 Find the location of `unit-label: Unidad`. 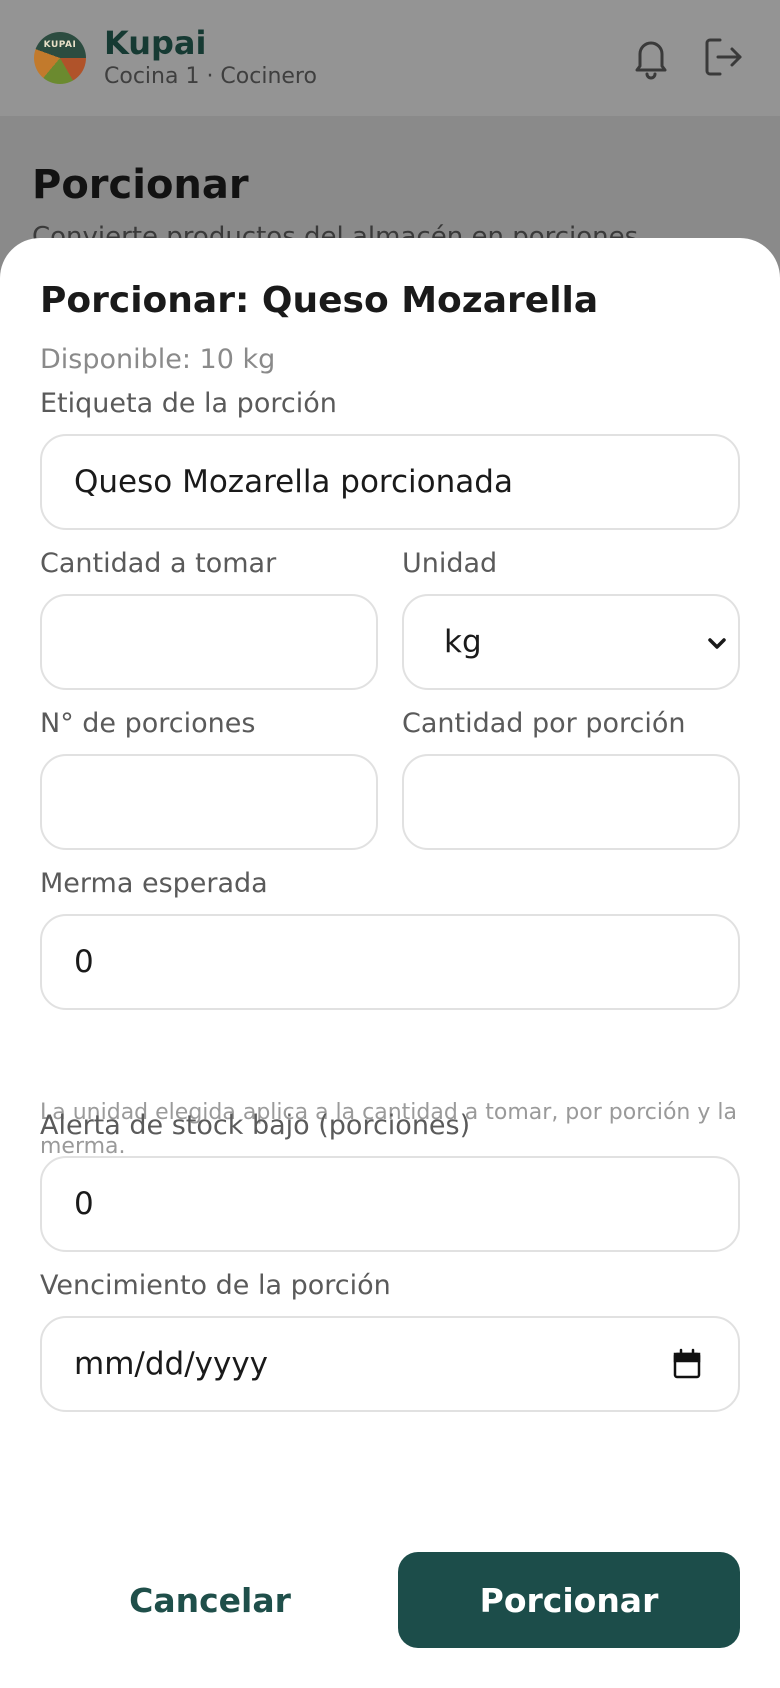

unit-label: Unidad is located at coordinates (450, 563).